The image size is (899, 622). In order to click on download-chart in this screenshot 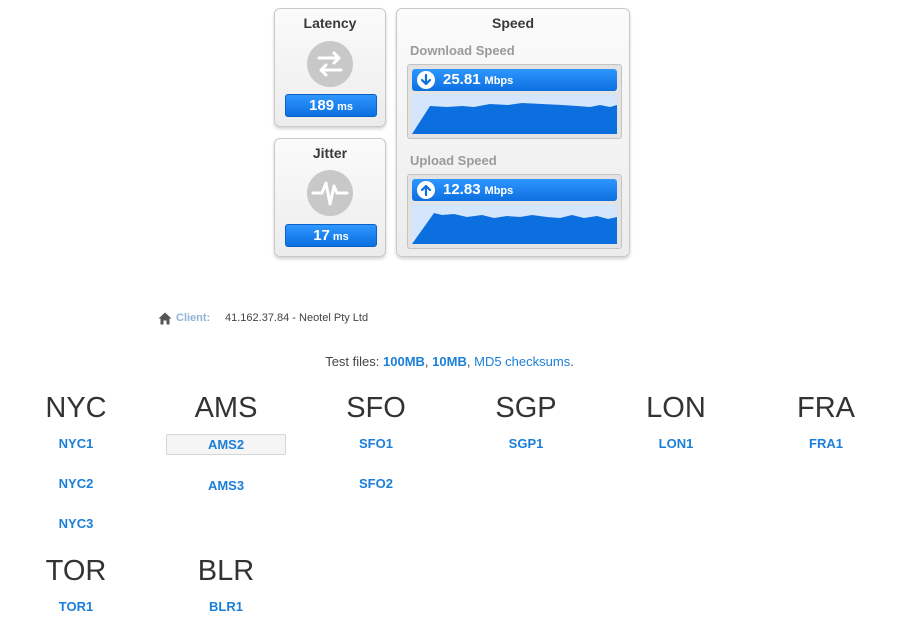, I will do `click(514, 114)`.